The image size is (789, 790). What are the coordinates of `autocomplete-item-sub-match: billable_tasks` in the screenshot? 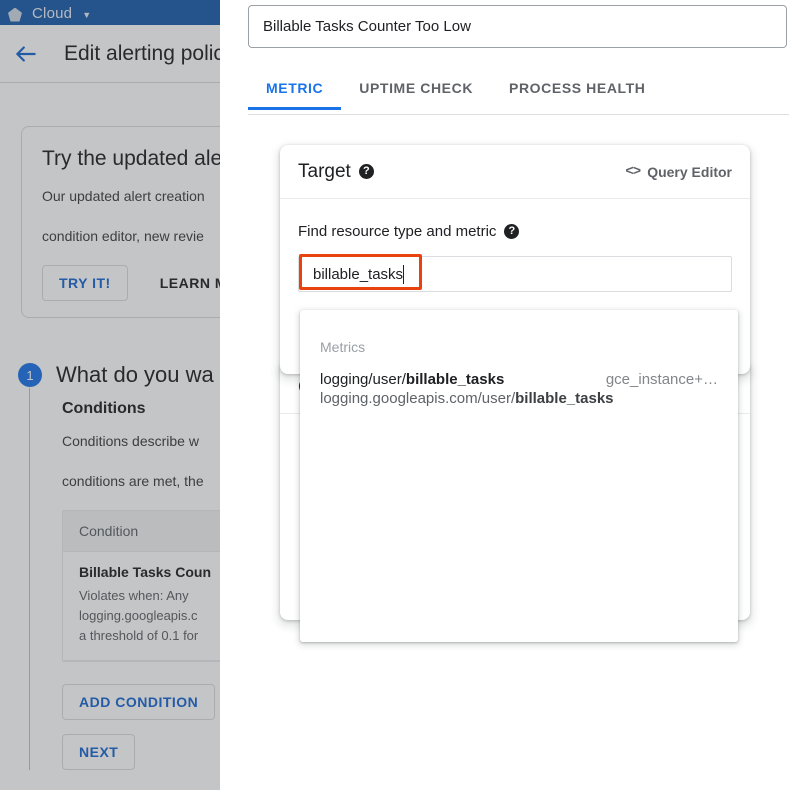 It's located at (564, 398).